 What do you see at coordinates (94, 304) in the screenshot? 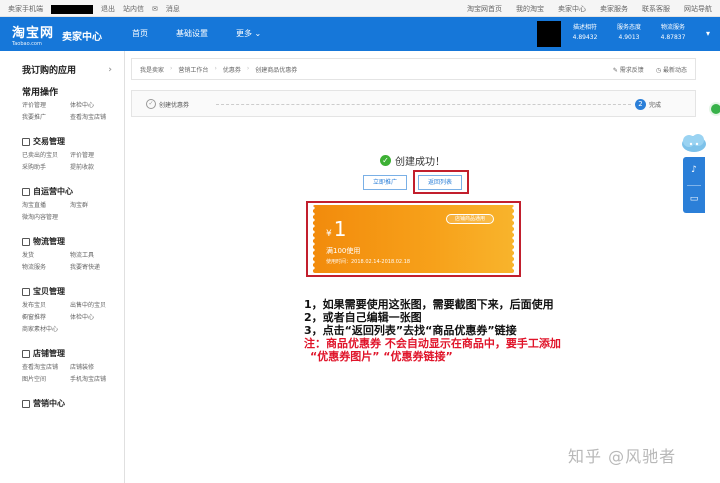
I see `sidebar-item: 出售中的宝贝` at bounding box center [94, 304].